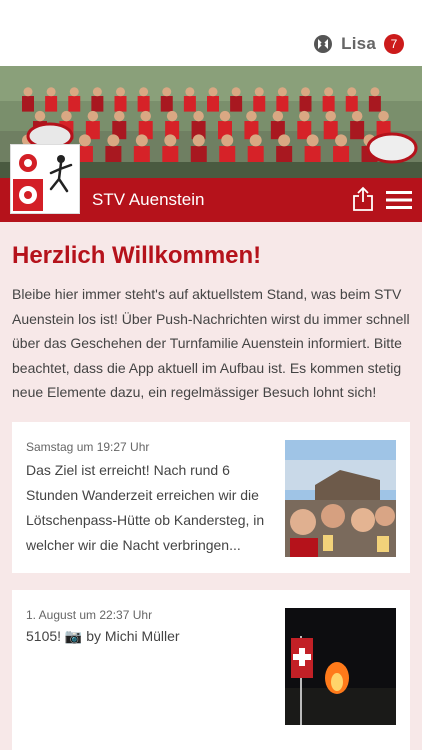  Describe the element at coordinates (103, 636) in the screenshot. I see `post-text: 5105! 📷 by Michi Müller` at that location.